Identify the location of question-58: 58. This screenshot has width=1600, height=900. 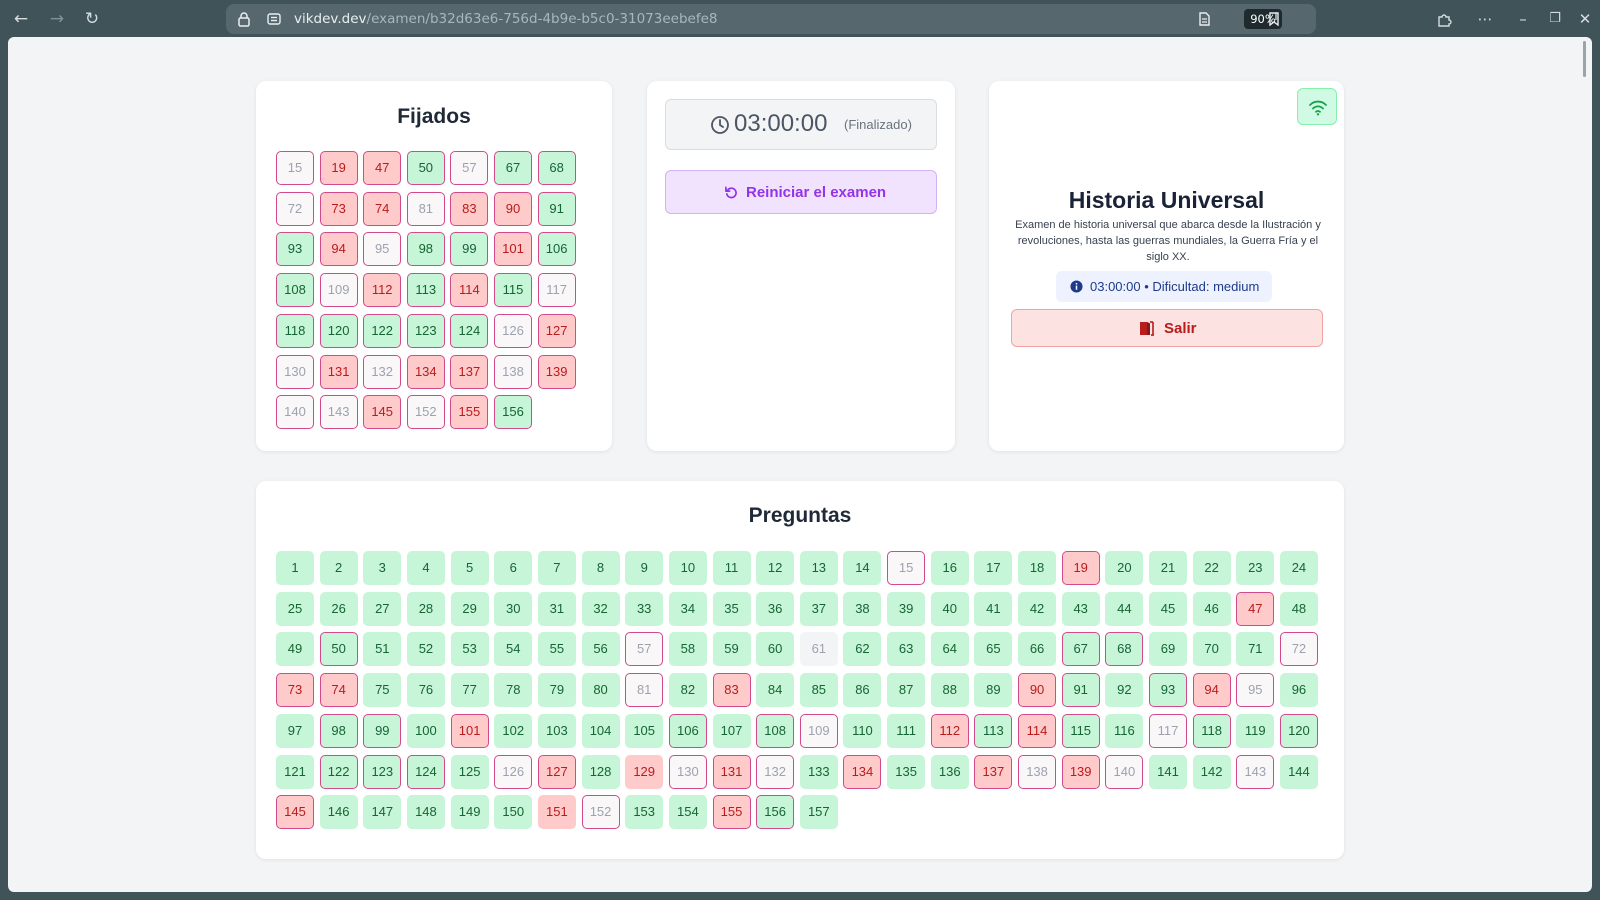
(687, 649).